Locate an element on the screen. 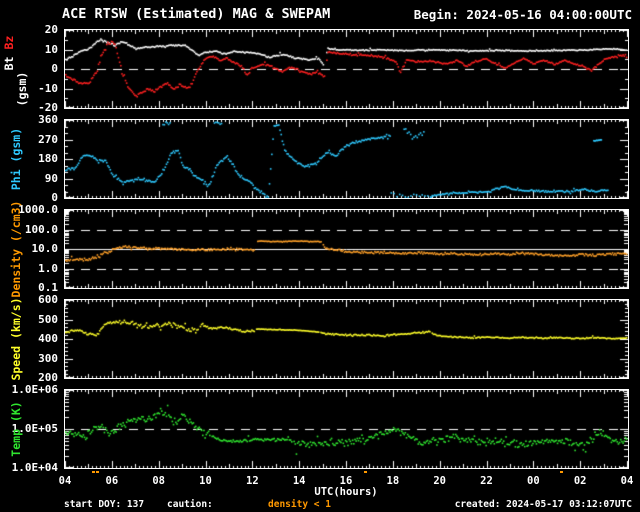  y-axis-label-density: Density (/cm3) is located at coordinates (16, 249).